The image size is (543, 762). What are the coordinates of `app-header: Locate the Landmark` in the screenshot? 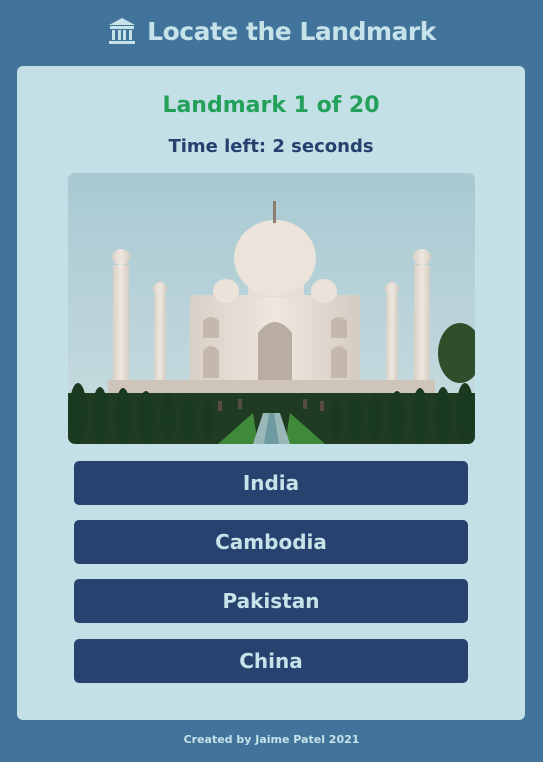 It's located at (271, 31).